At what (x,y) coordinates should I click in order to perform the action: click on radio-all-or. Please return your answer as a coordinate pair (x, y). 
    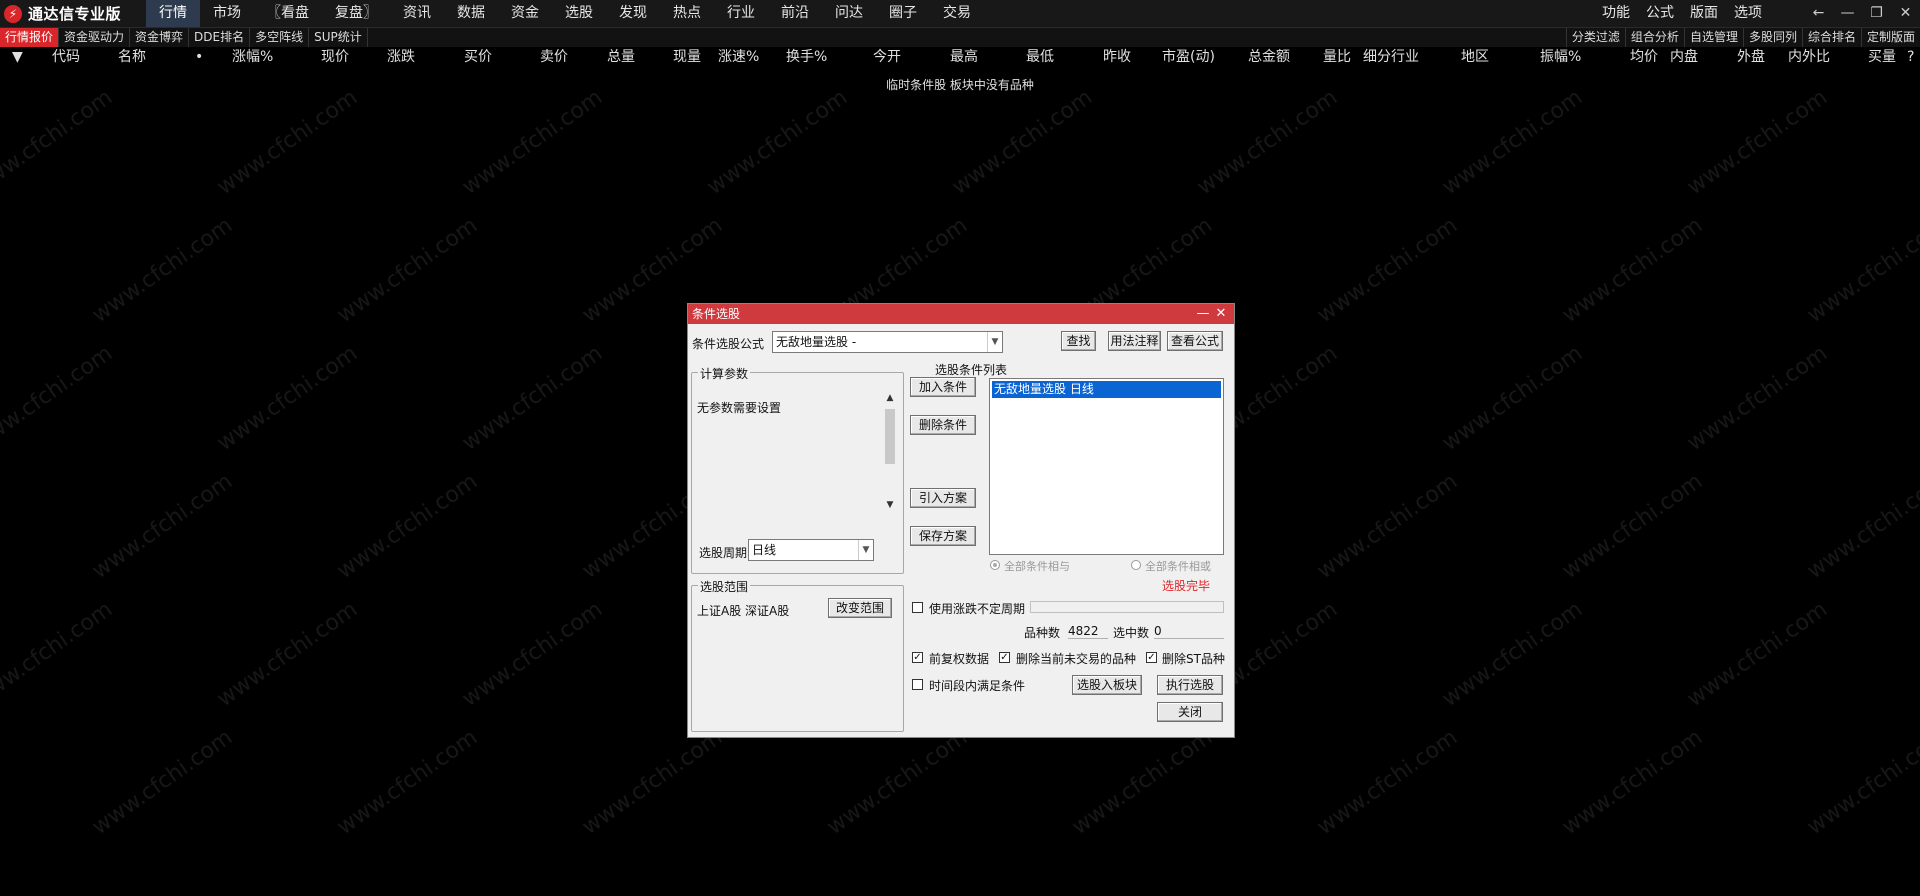
    Looking at the image, I should click on (1136, 565).